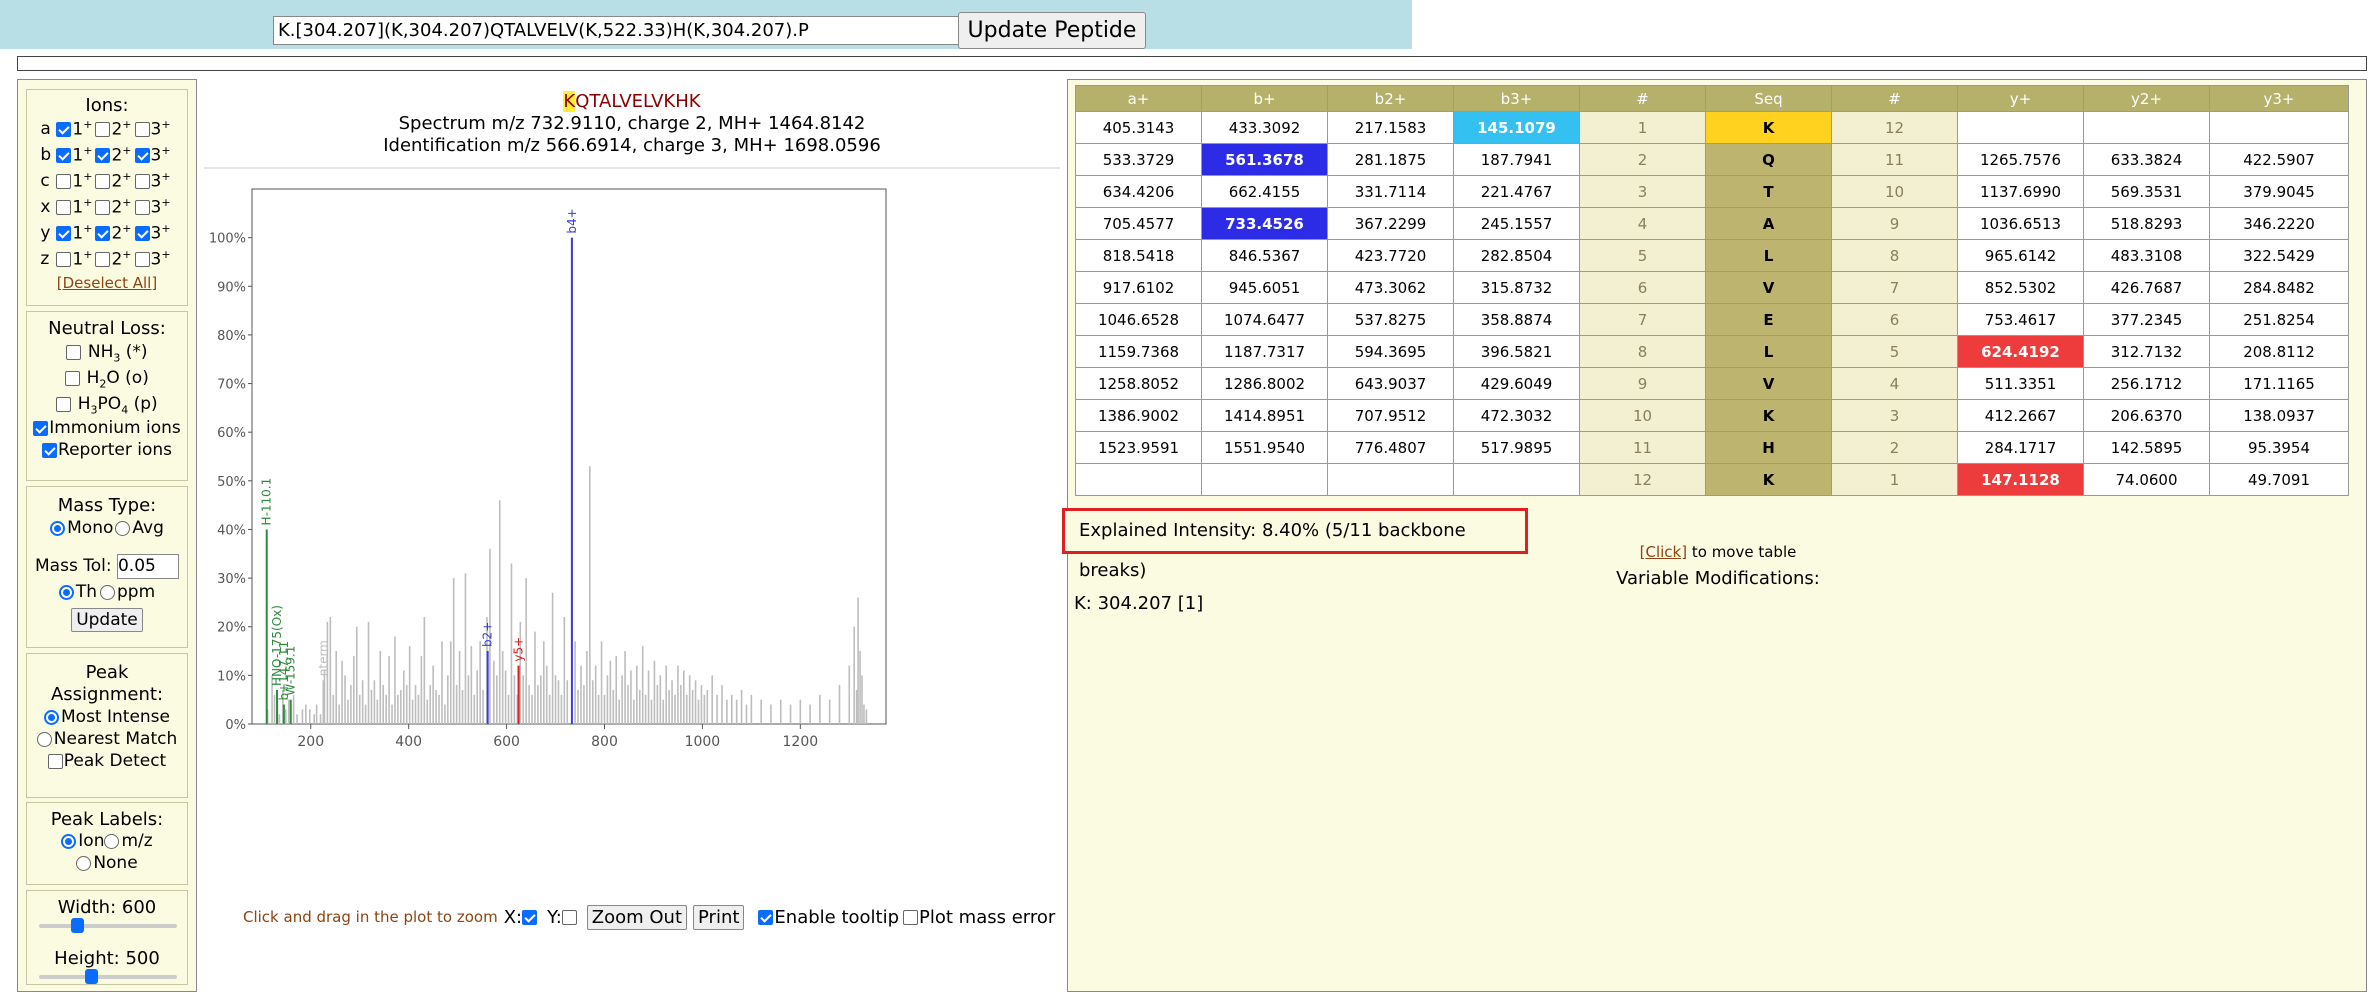  What do you see at coordinates (2146, 447) in the screenshot?
I see `cell-y2: 142.5895` at bounding box center [2146, 447].